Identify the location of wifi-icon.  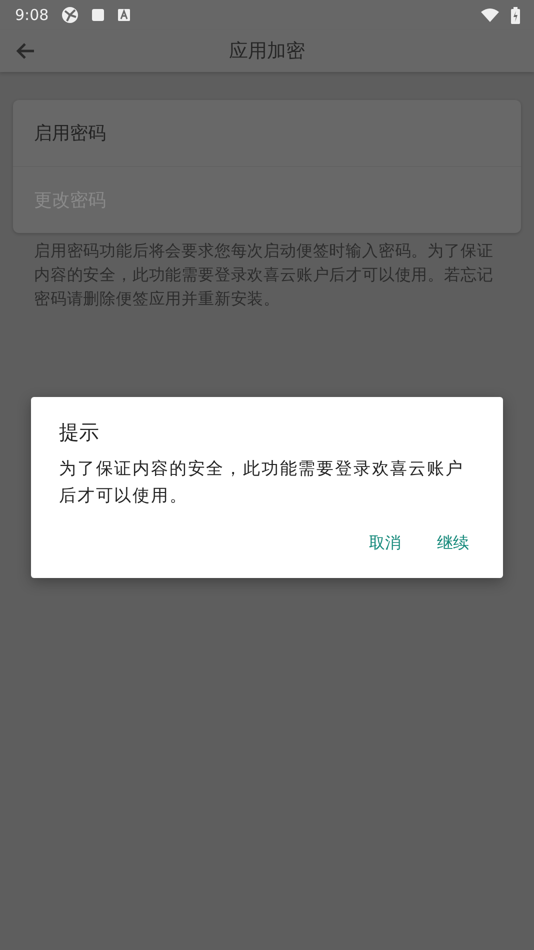
(490, 15).